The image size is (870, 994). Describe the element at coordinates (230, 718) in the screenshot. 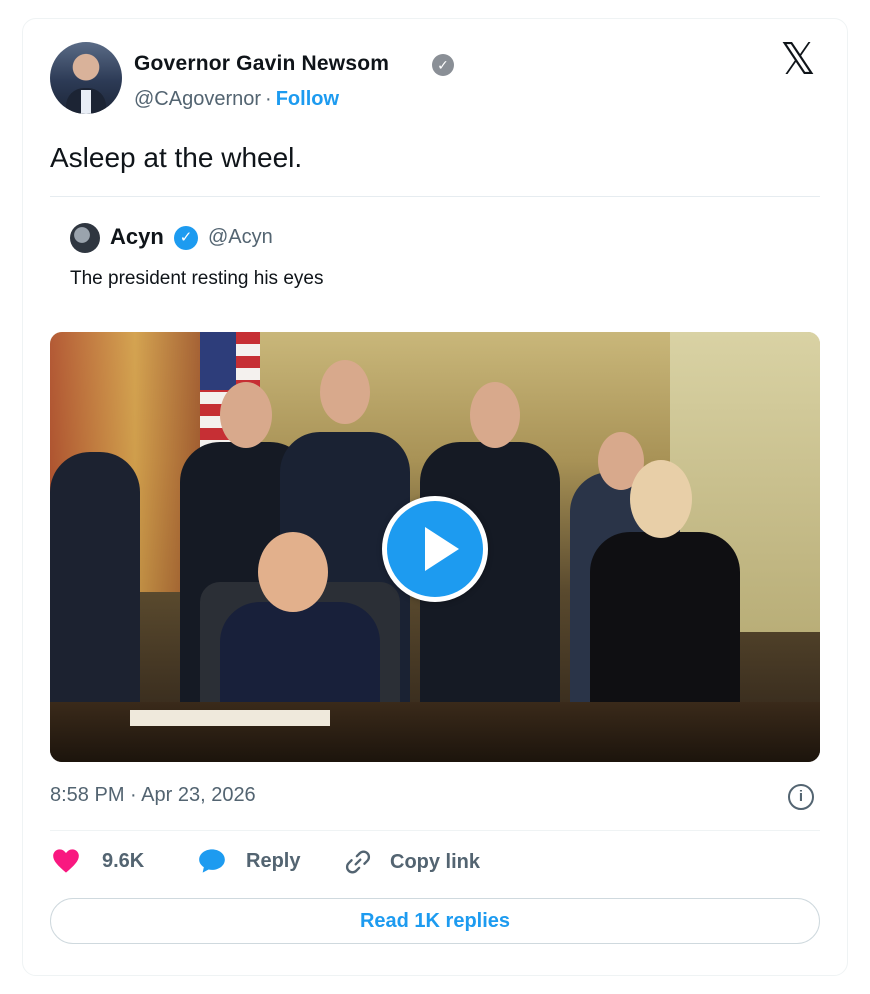

I see `document` at that location.